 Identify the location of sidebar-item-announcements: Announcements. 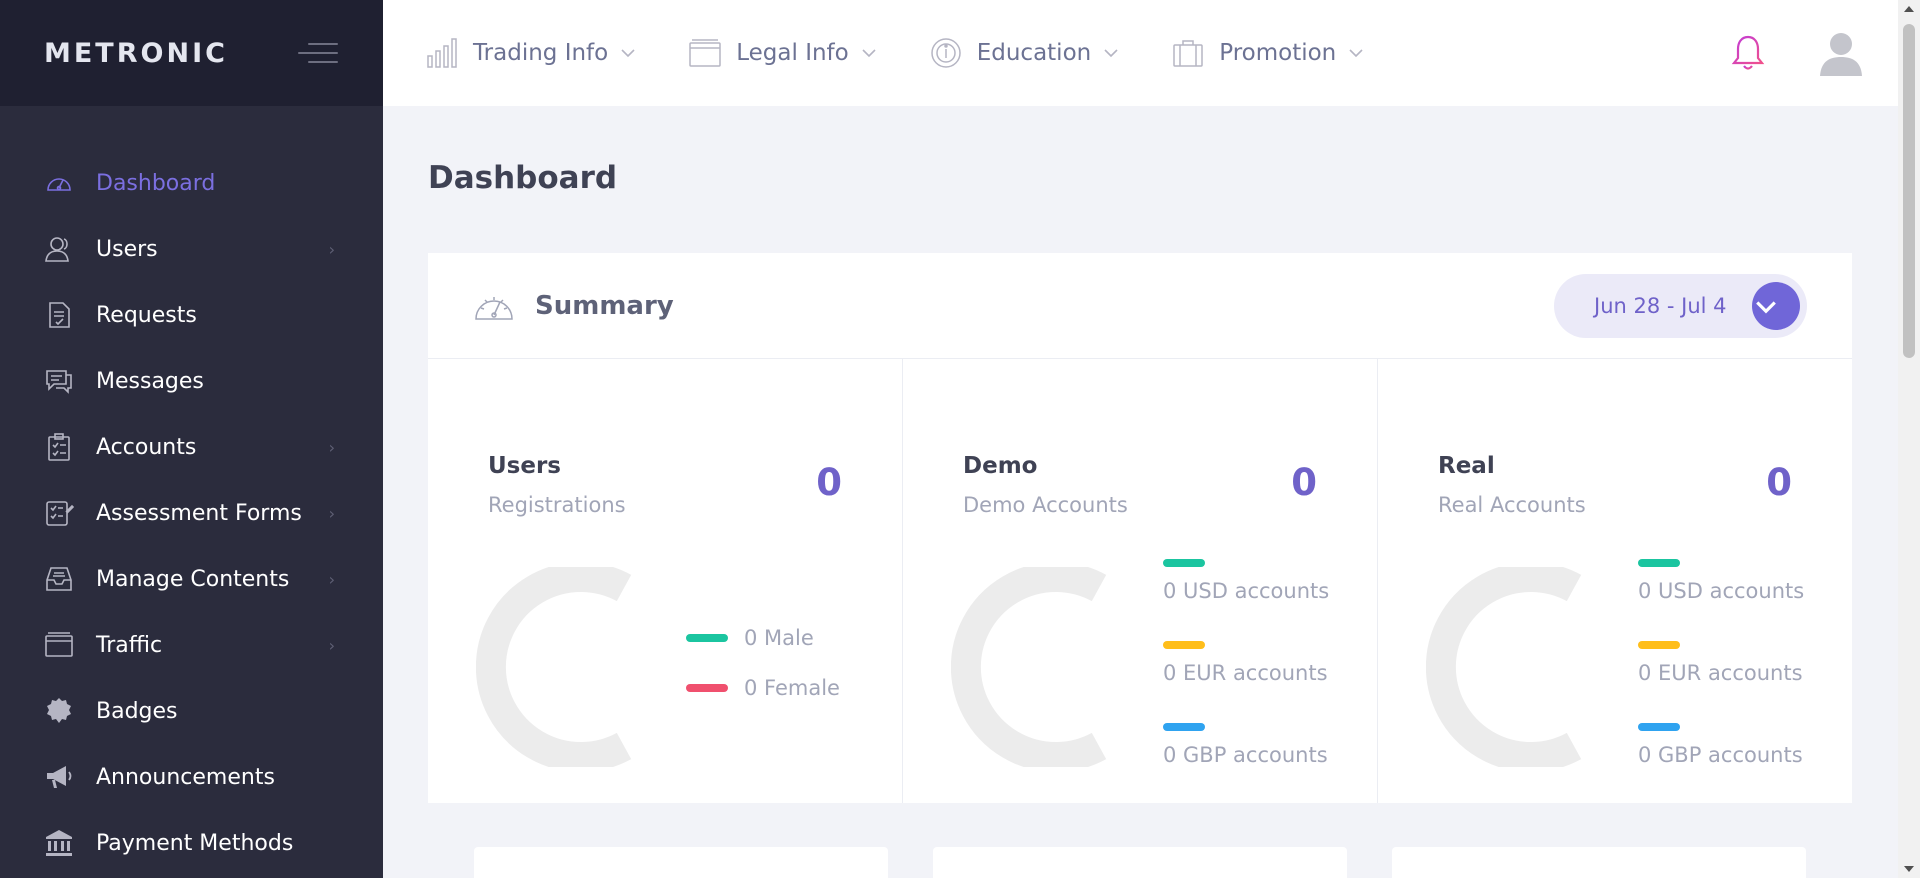
(191, 777).